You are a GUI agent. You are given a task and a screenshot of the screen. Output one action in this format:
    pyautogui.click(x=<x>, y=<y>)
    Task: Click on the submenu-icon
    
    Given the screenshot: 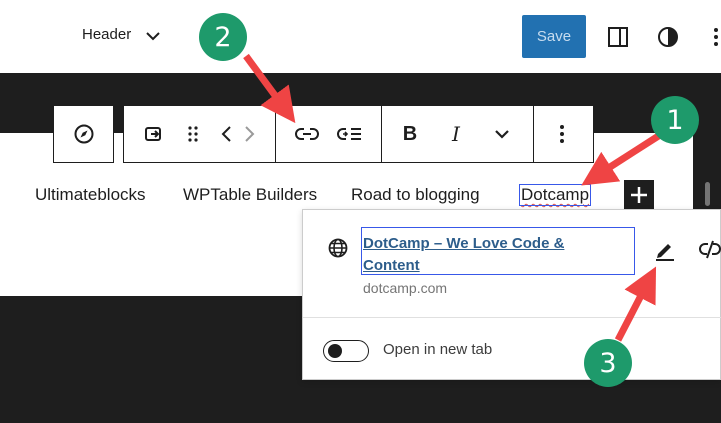 What is the action you would take?
    pyautogui.click(x=349, y=134)
    